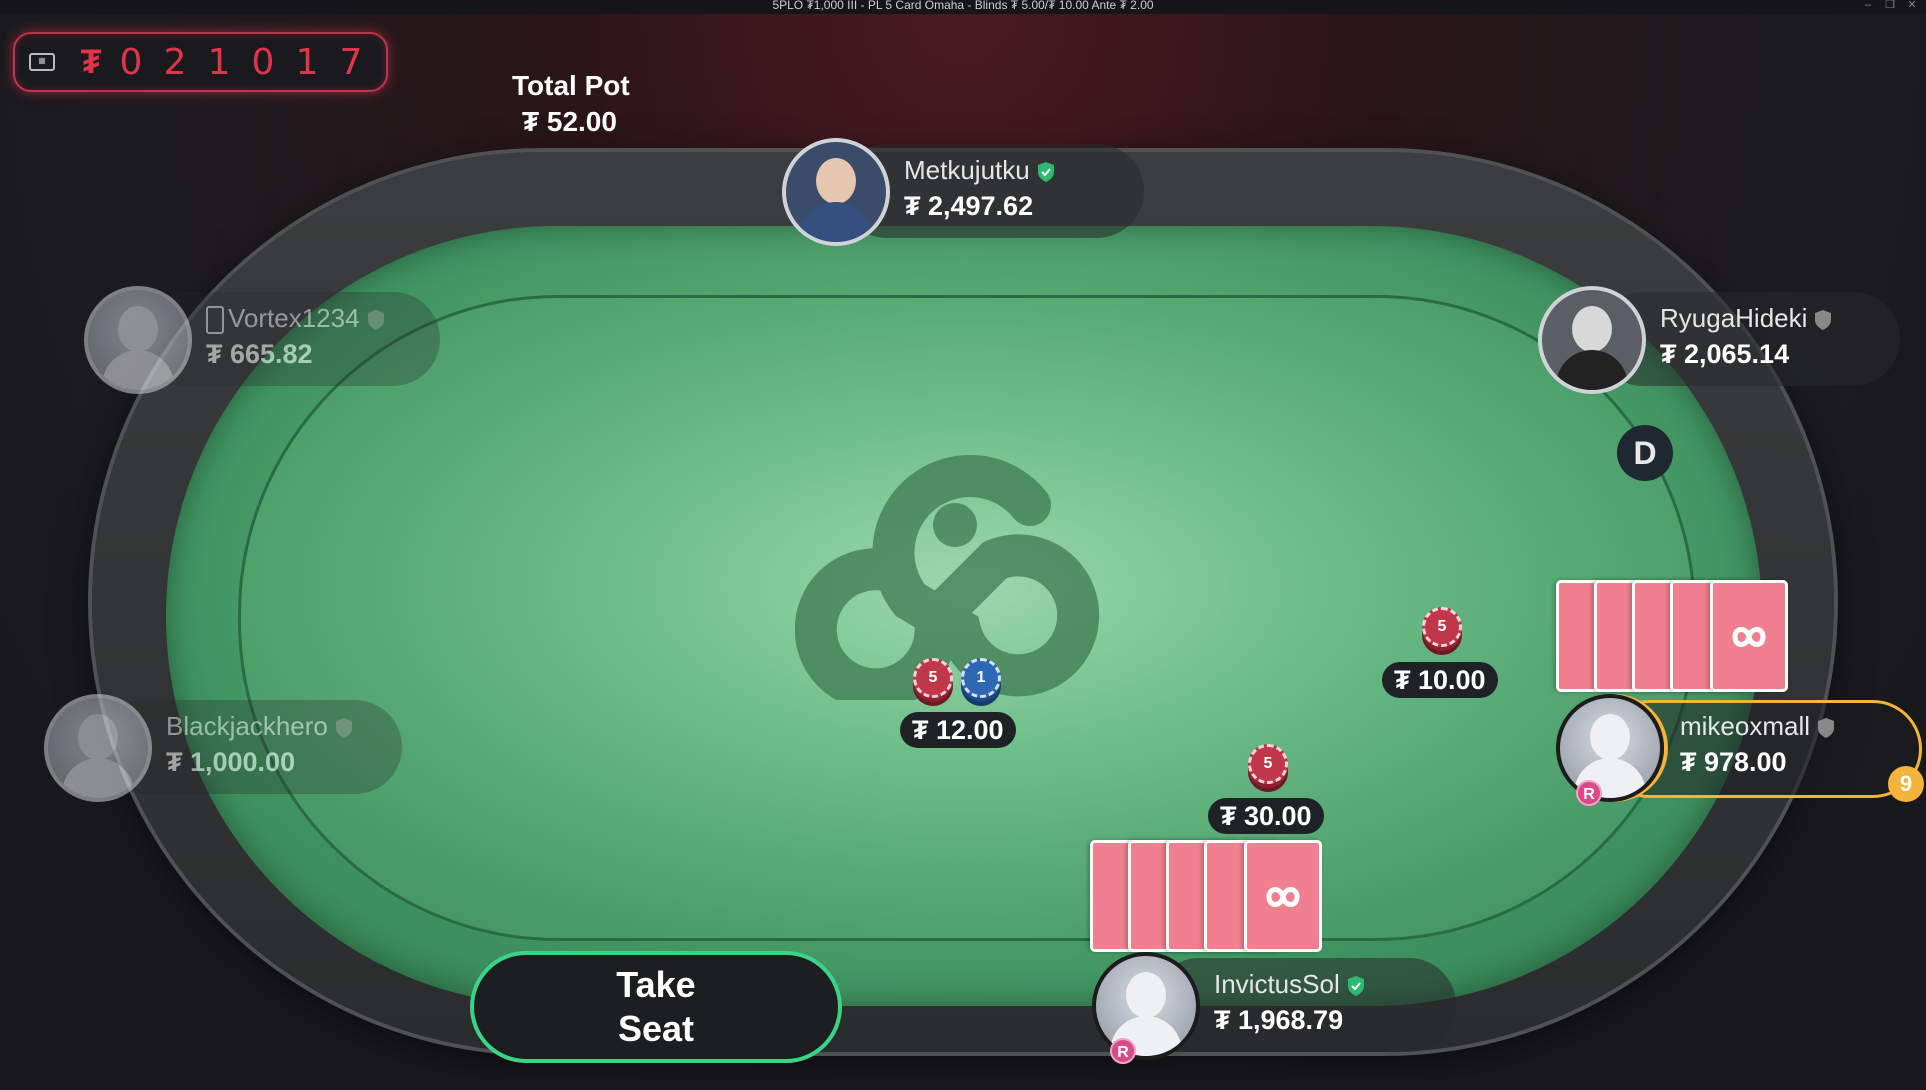 This screenshot has width=1926, height=1090. Describe the element at coordinates (91, 61) in the screenshot. I see `jackpot-currency: ₮` at that location.